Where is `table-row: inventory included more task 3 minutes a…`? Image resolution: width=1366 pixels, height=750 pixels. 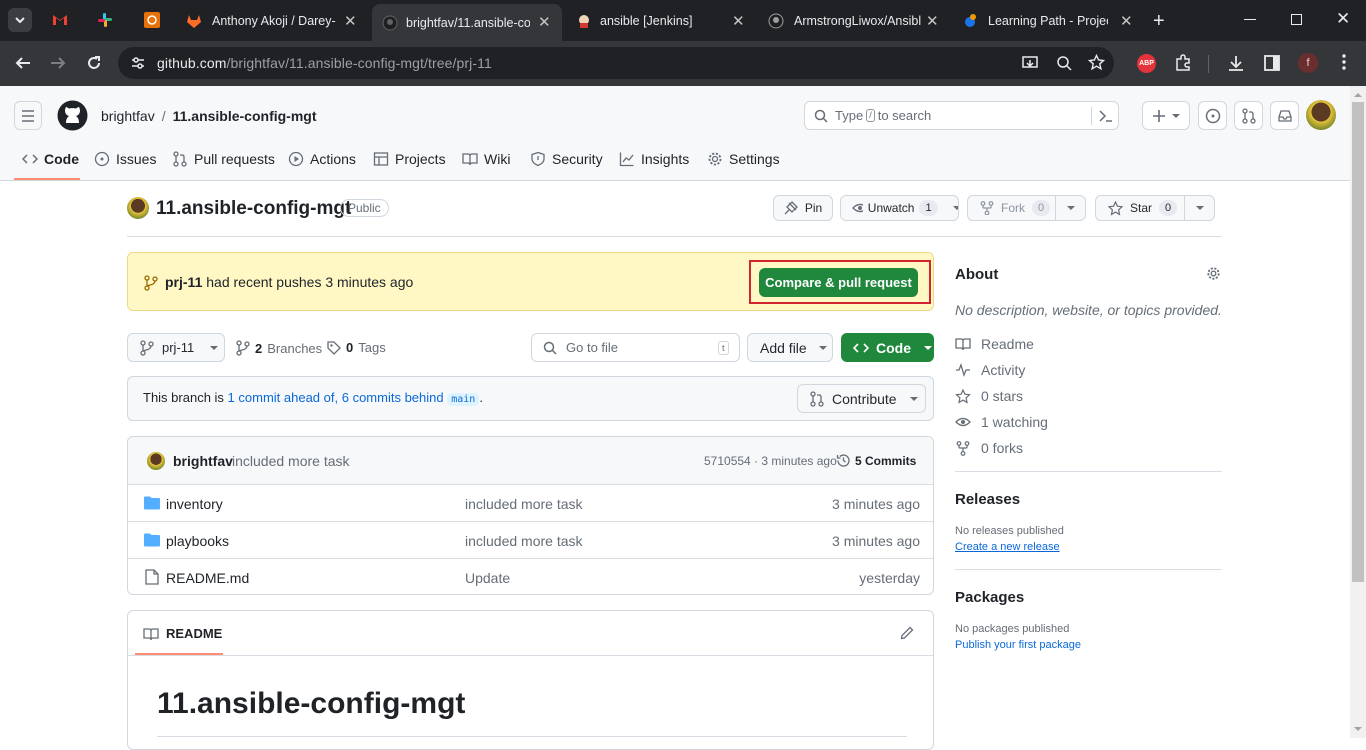
table-row: inventory included more task 3 minutes a… is located at coordinates (530, 502).